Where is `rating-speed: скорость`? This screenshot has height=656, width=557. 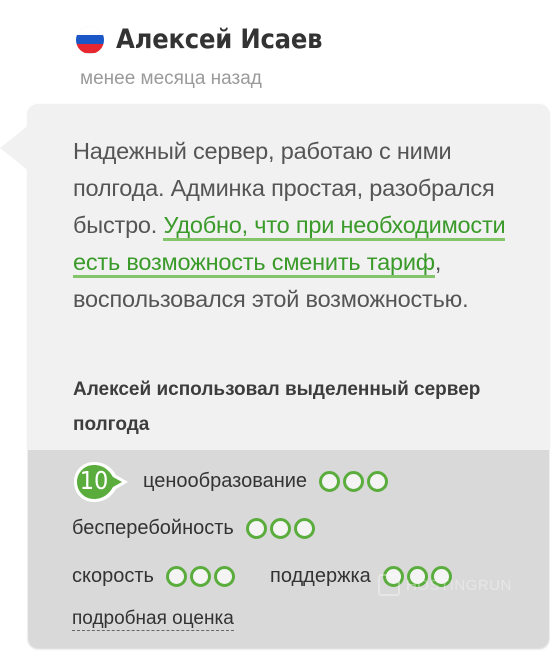
rating-speed: скорость is located at coordinates (155, 576).